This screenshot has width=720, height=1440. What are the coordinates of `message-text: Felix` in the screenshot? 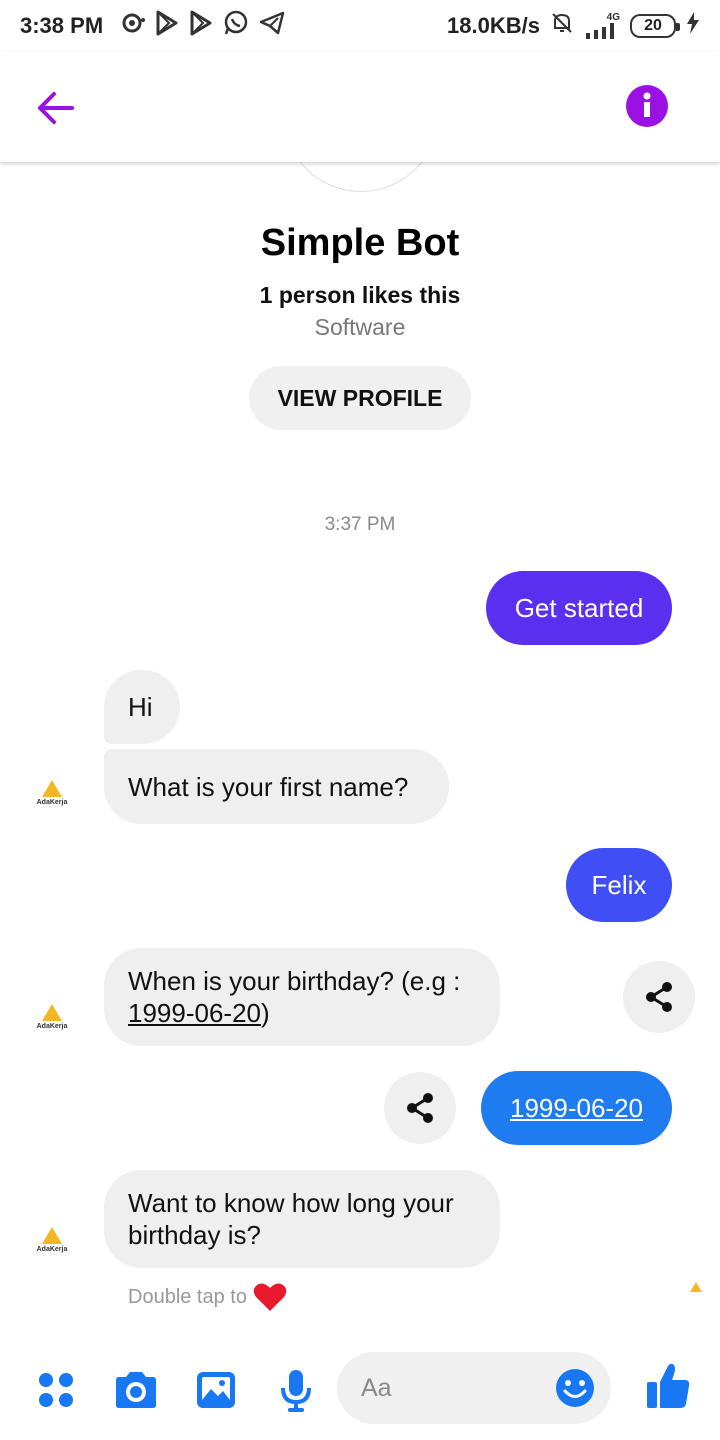 It's located at (619, 885).